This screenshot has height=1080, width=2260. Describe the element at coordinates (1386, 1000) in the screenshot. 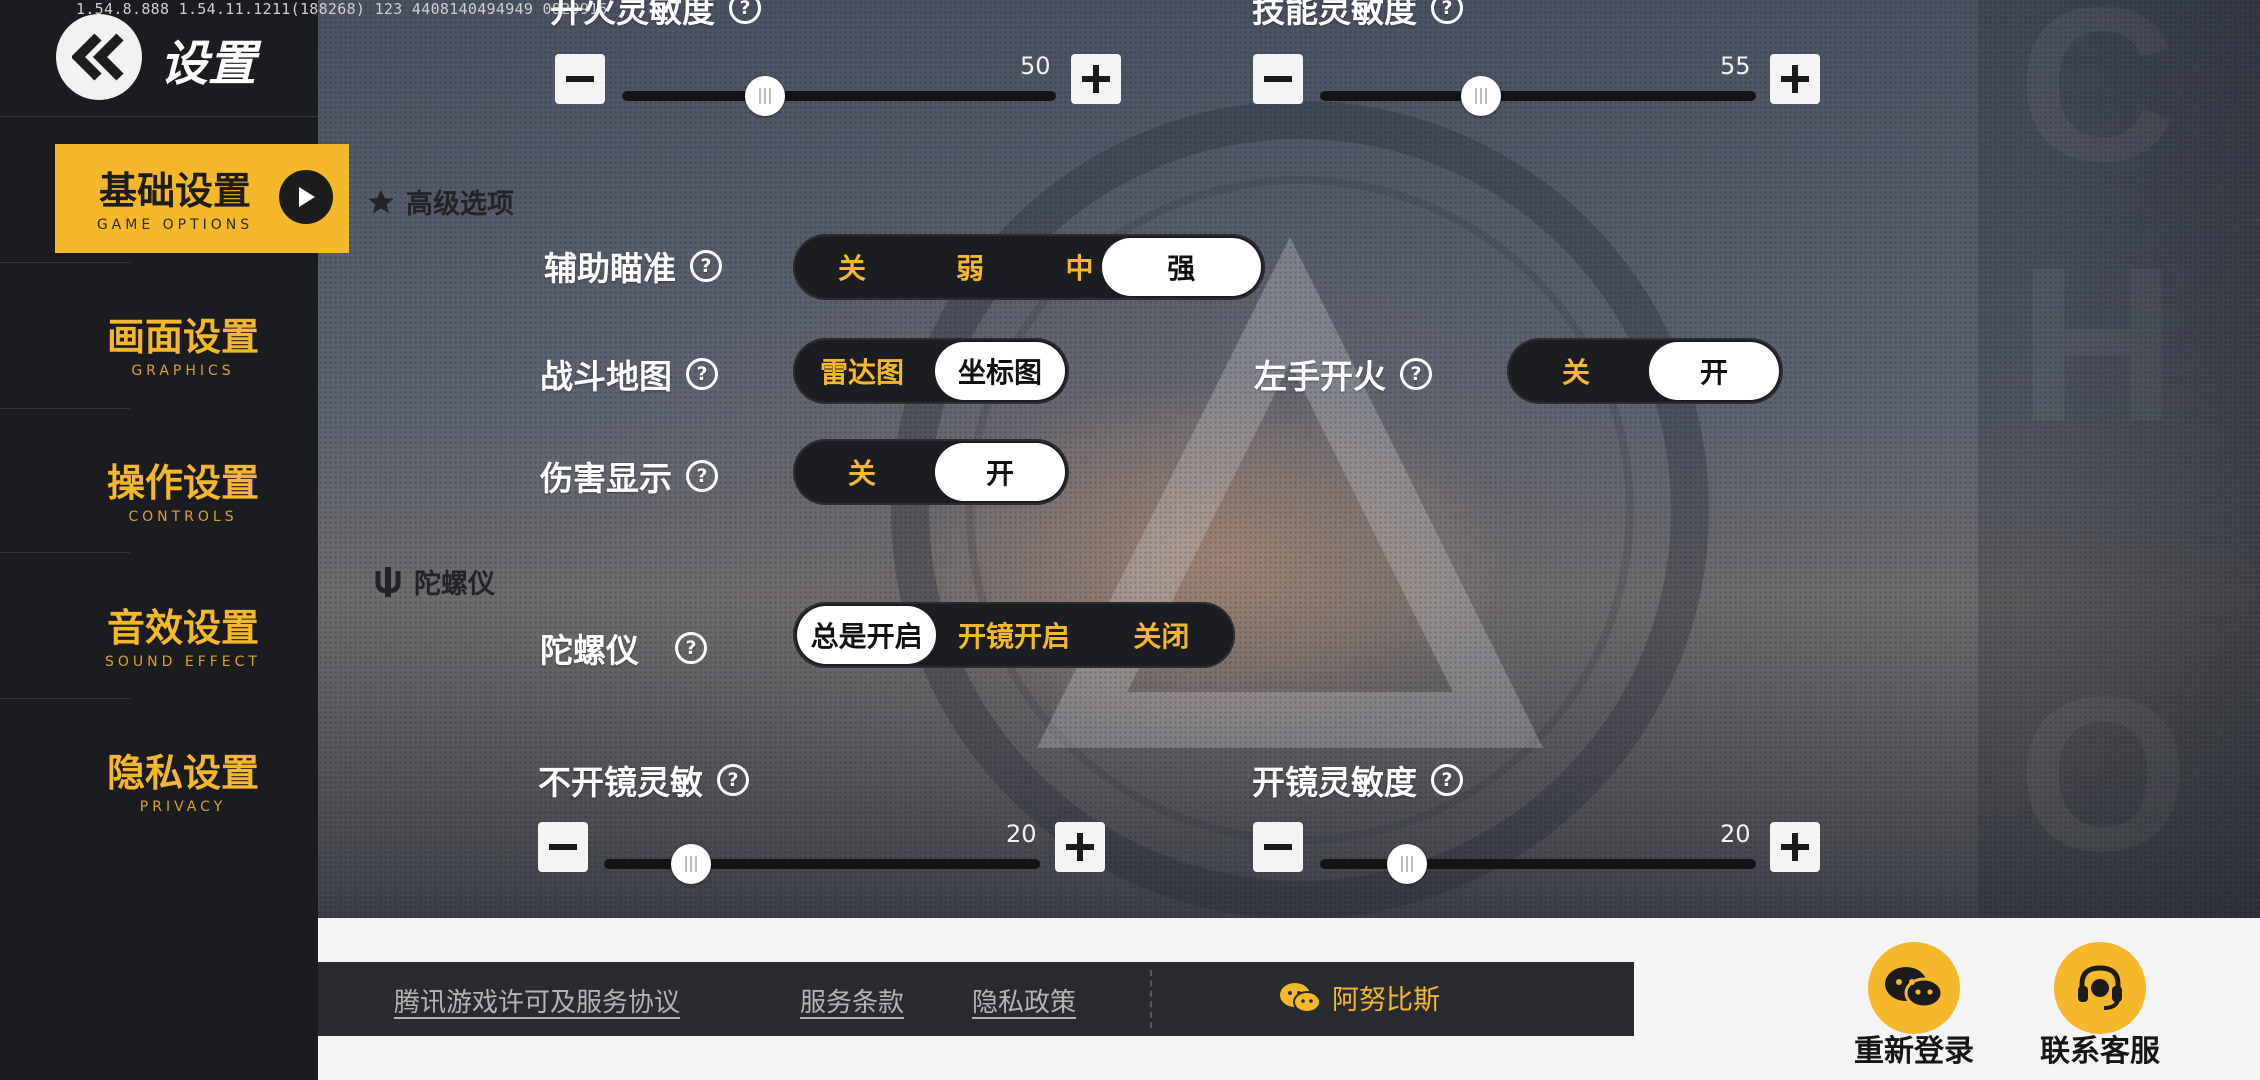

I see `wechat-name: 阿努比斯` at that location.